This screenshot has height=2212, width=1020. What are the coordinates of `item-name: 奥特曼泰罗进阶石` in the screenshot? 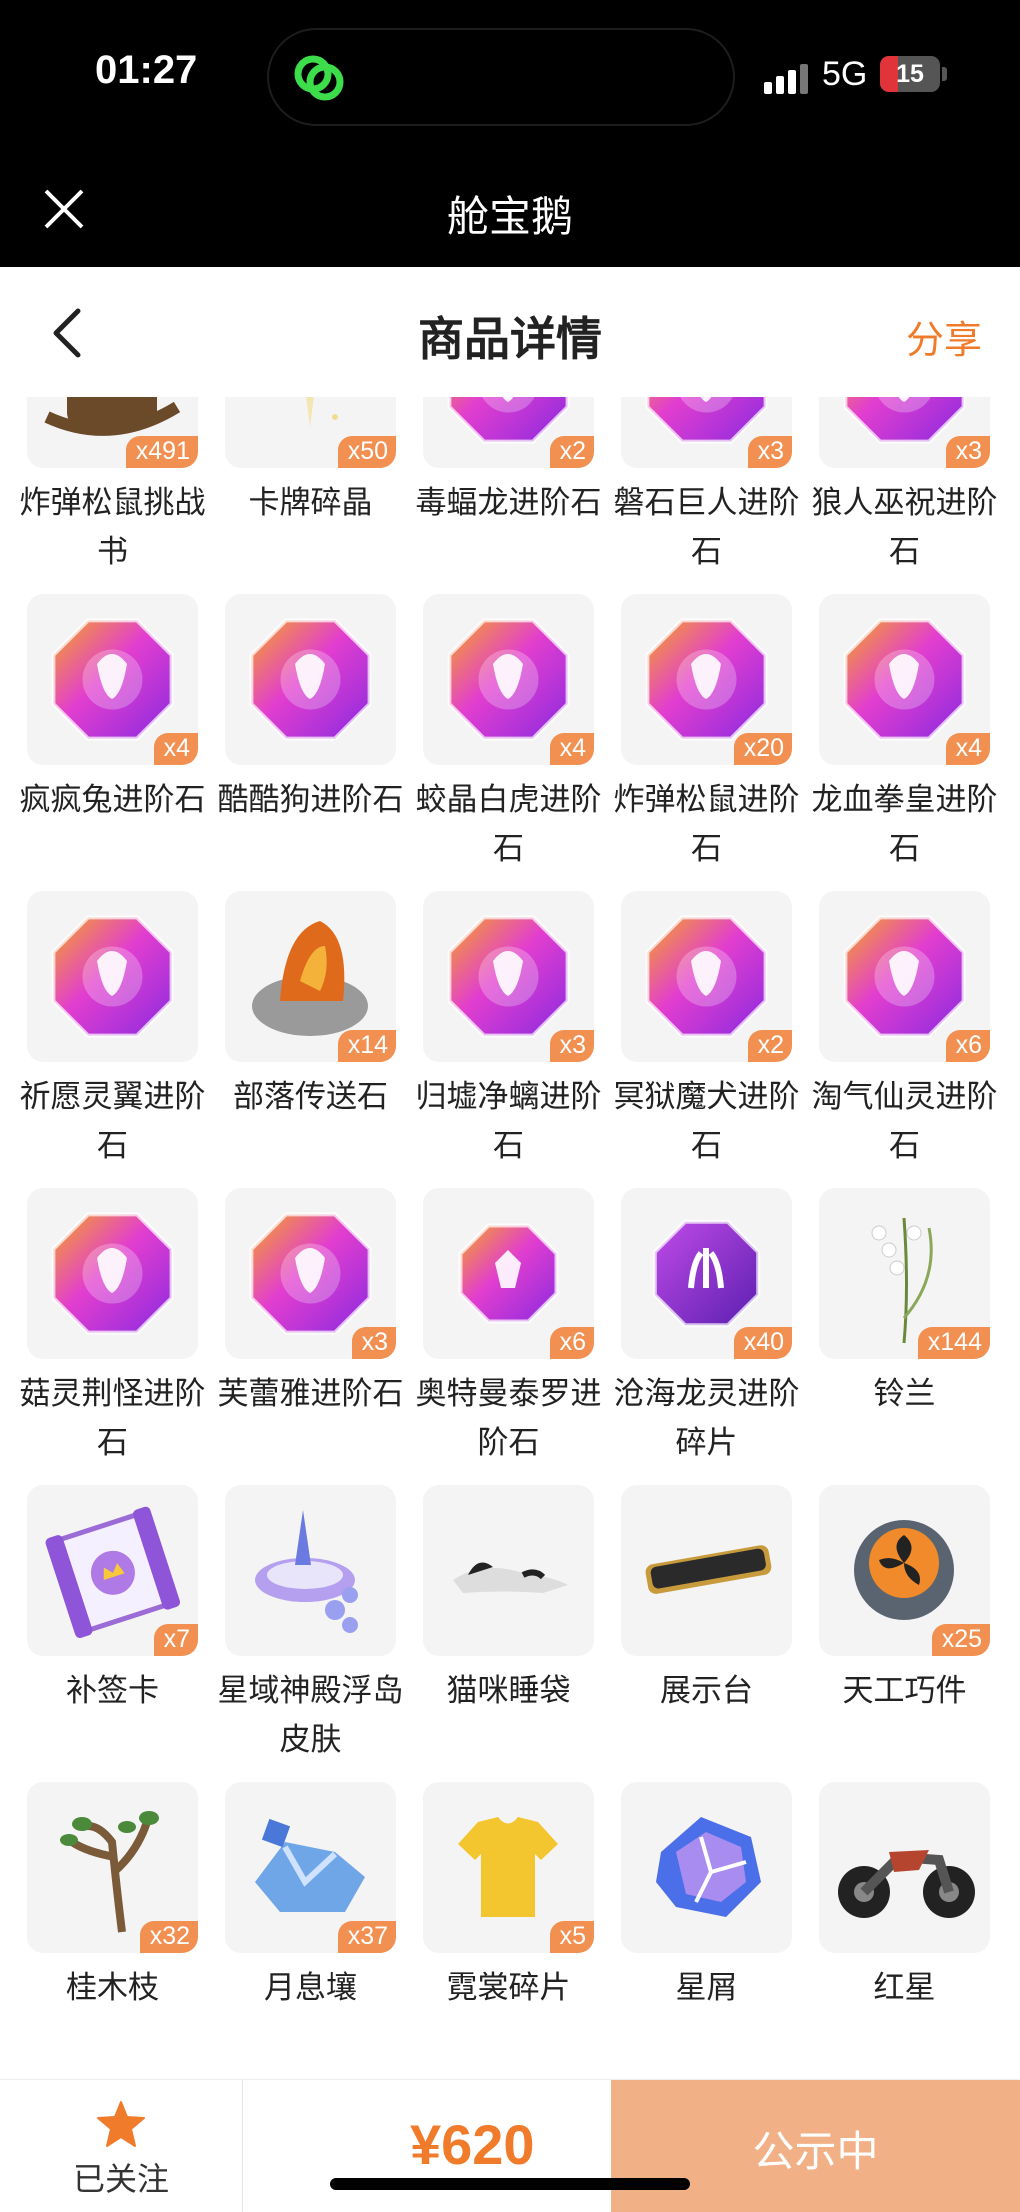 It's located at (508, 1418).